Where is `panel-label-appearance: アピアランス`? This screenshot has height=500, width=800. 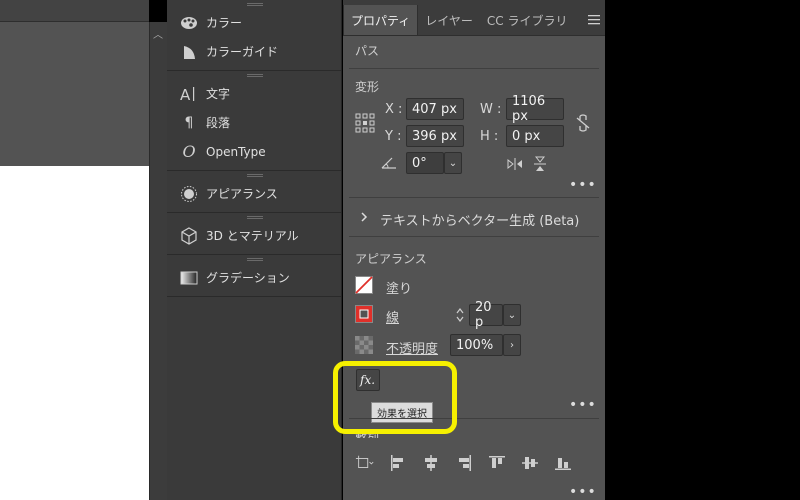 panel-label-appearance: アピアランス is located at coordinates (242, 194).